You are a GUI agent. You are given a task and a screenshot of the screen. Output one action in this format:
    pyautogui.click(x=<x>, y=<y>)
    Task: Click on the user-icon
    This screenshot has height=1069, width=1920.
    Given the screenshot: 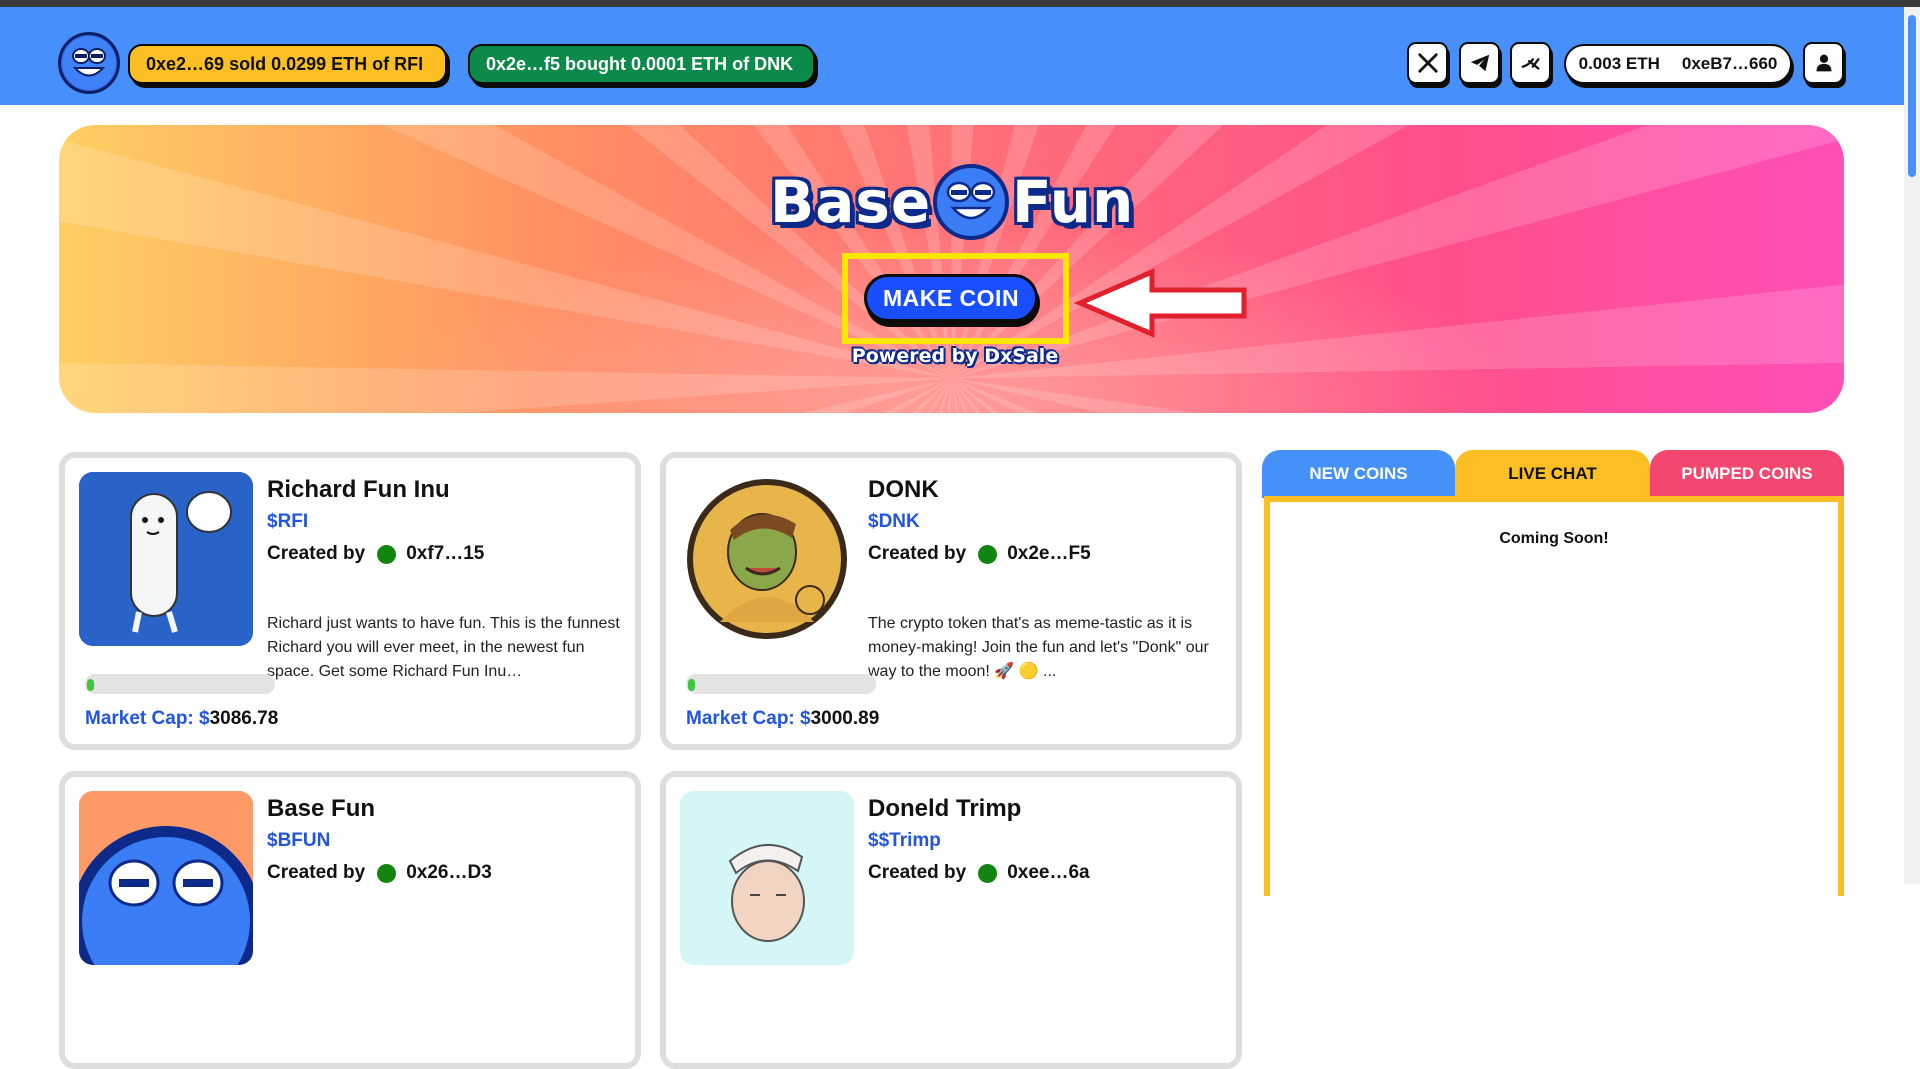 What is the action you would take?
    pyautogui.click(x=1823, y=63)
    